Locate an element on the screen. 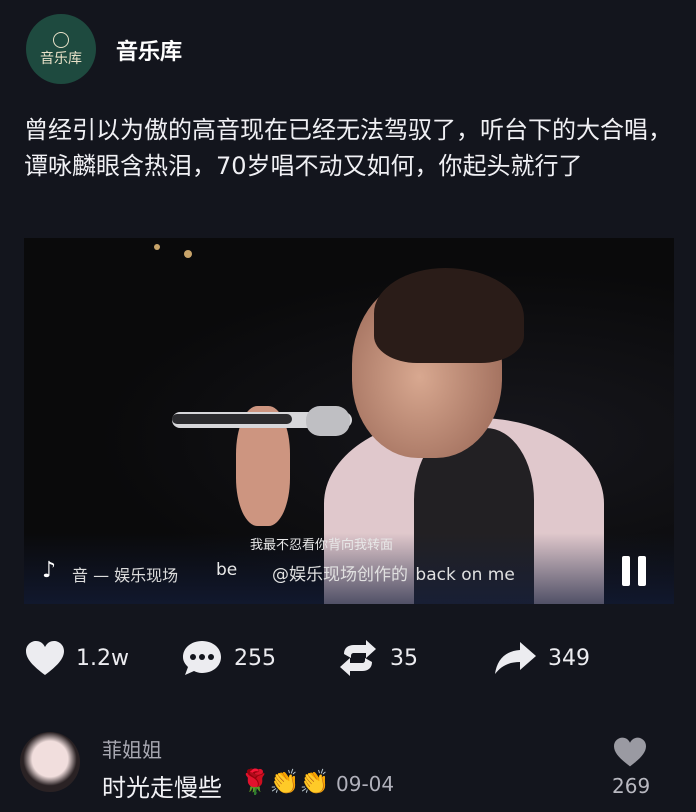 The width and height of the screenshot is (696, 812). post-actions: 1.2w 255 35 349 is located at coordinates (348, 660).